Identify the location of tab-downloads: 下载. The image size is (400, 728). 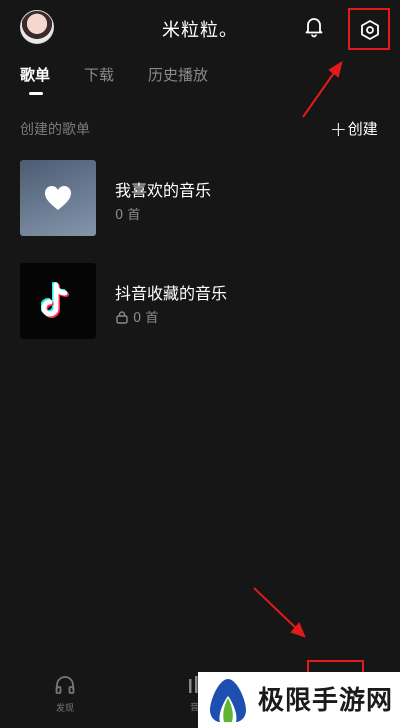
(99, 81).